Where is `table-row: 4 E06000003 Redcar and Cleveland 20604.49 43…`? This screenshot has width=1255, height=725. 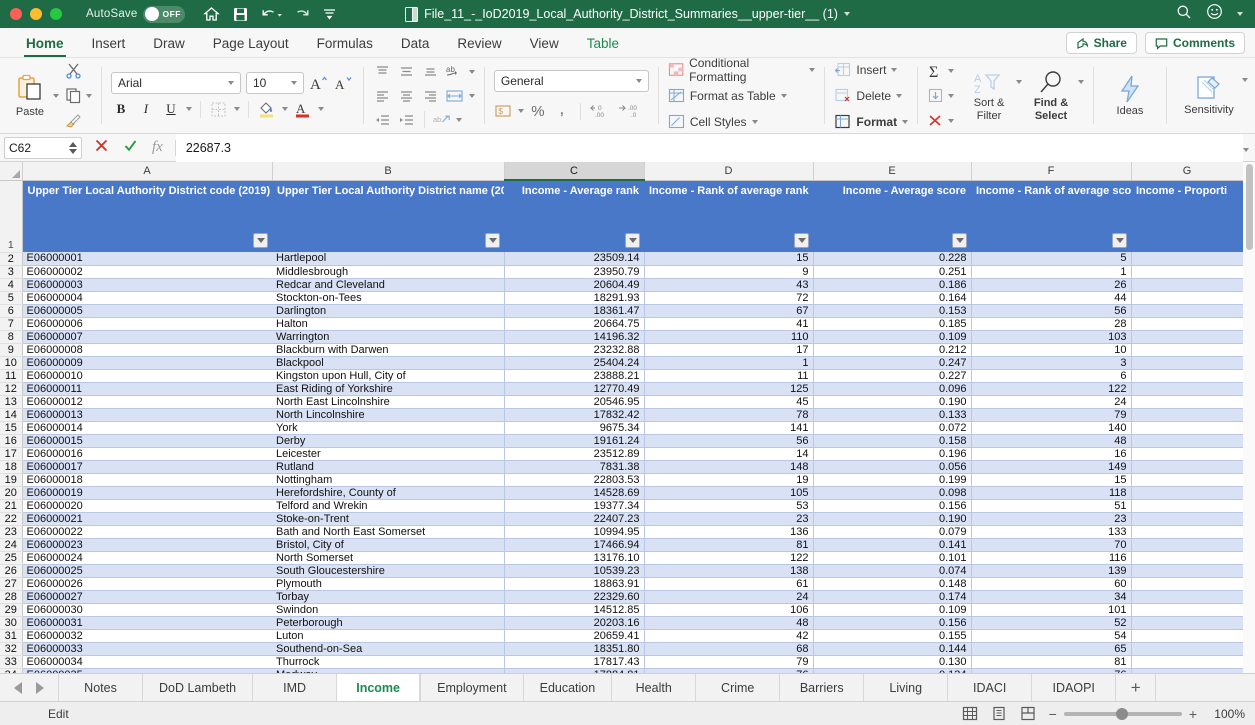
table-row: 4 E06000003 Redcar and Cleveland 20604.49 43… is located at coordinates (621, 285).